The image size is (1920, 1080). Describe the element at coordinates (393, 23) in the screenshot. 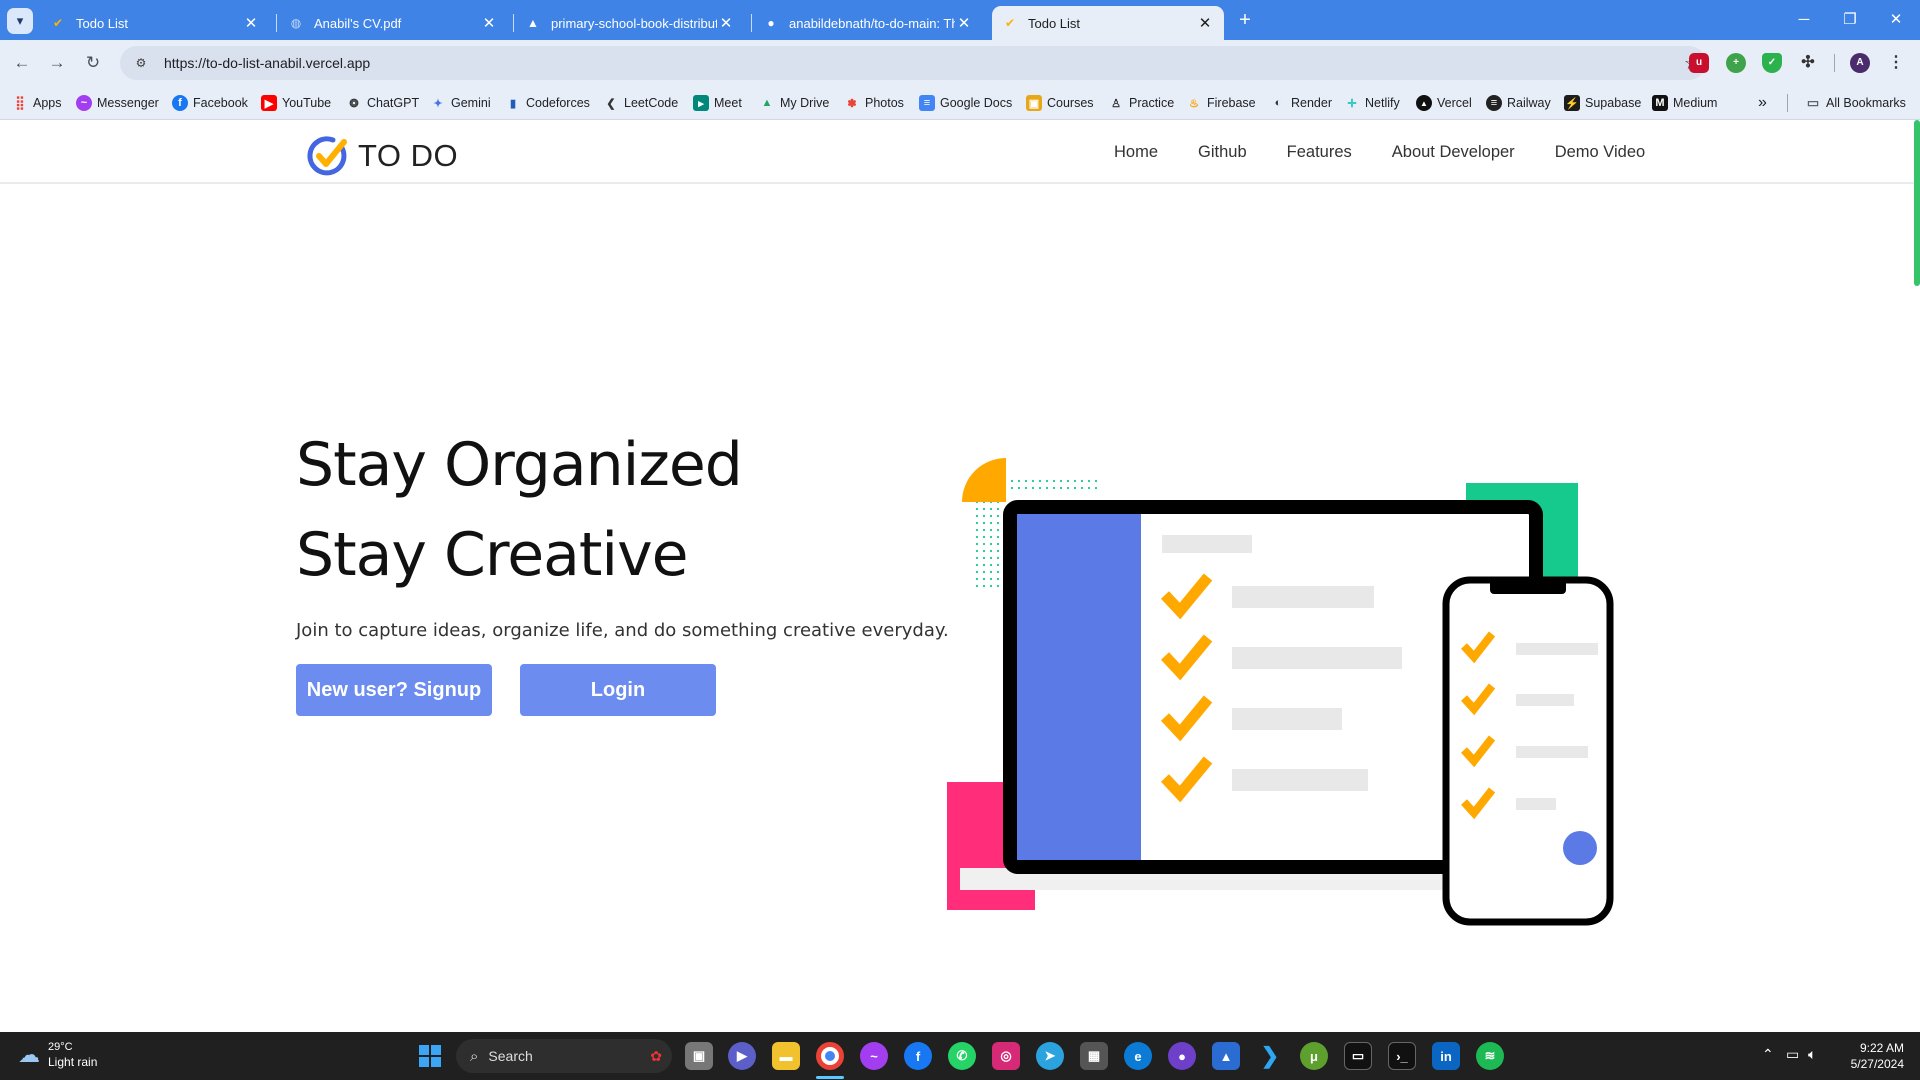

I see `tab-cv-pdf: ◍ Anabil's CV.pdf ✕` at that location.